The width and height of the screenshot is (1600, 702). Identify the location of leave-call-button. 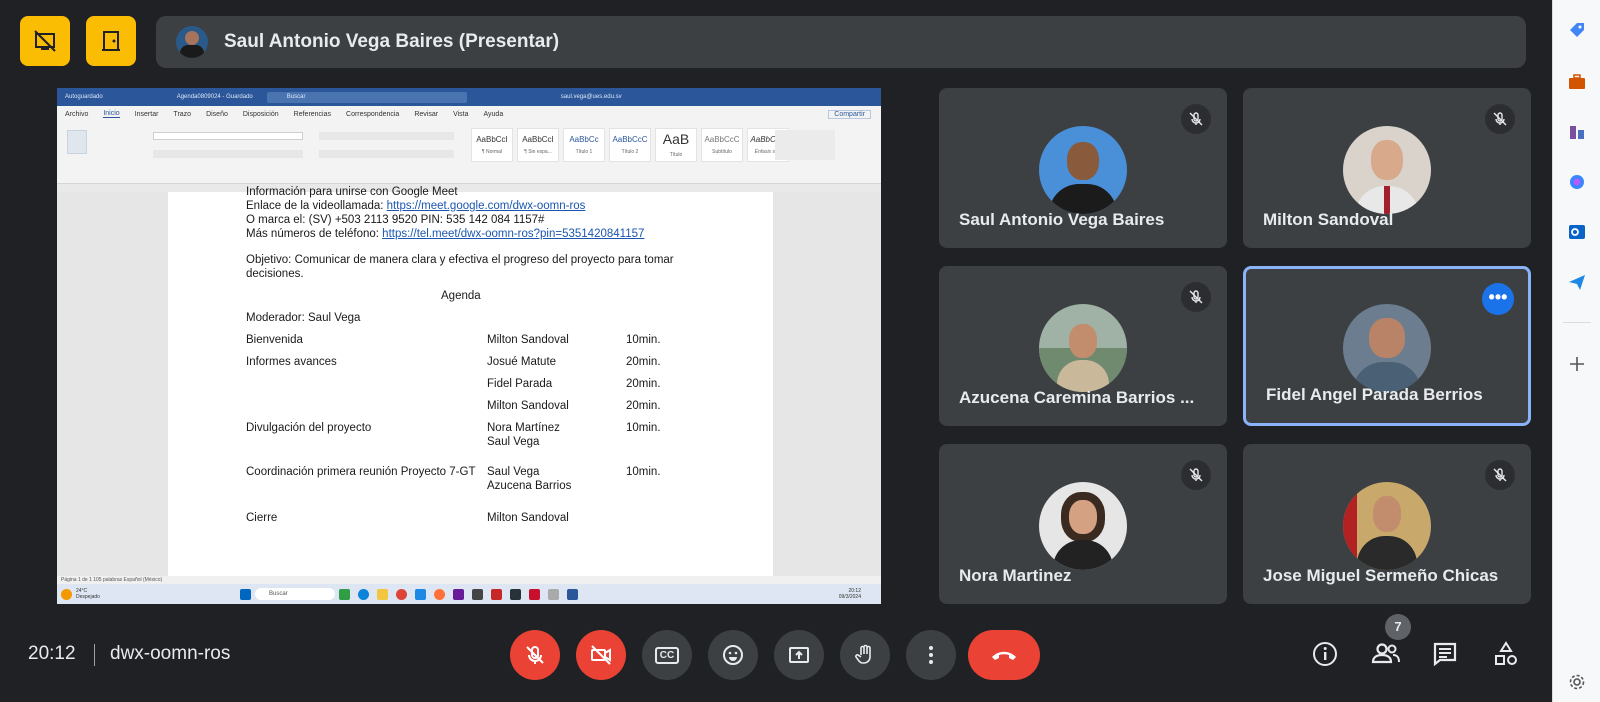
(1004, 655).